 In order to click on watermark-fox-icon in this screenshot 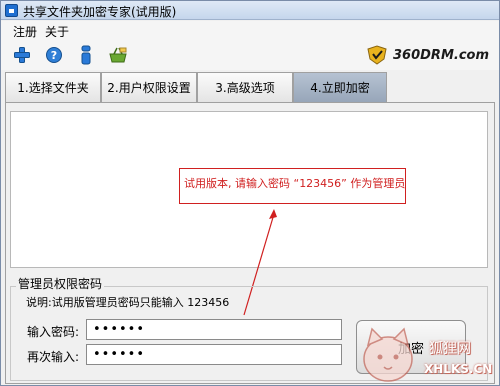, I will do `click(388, 354)`.